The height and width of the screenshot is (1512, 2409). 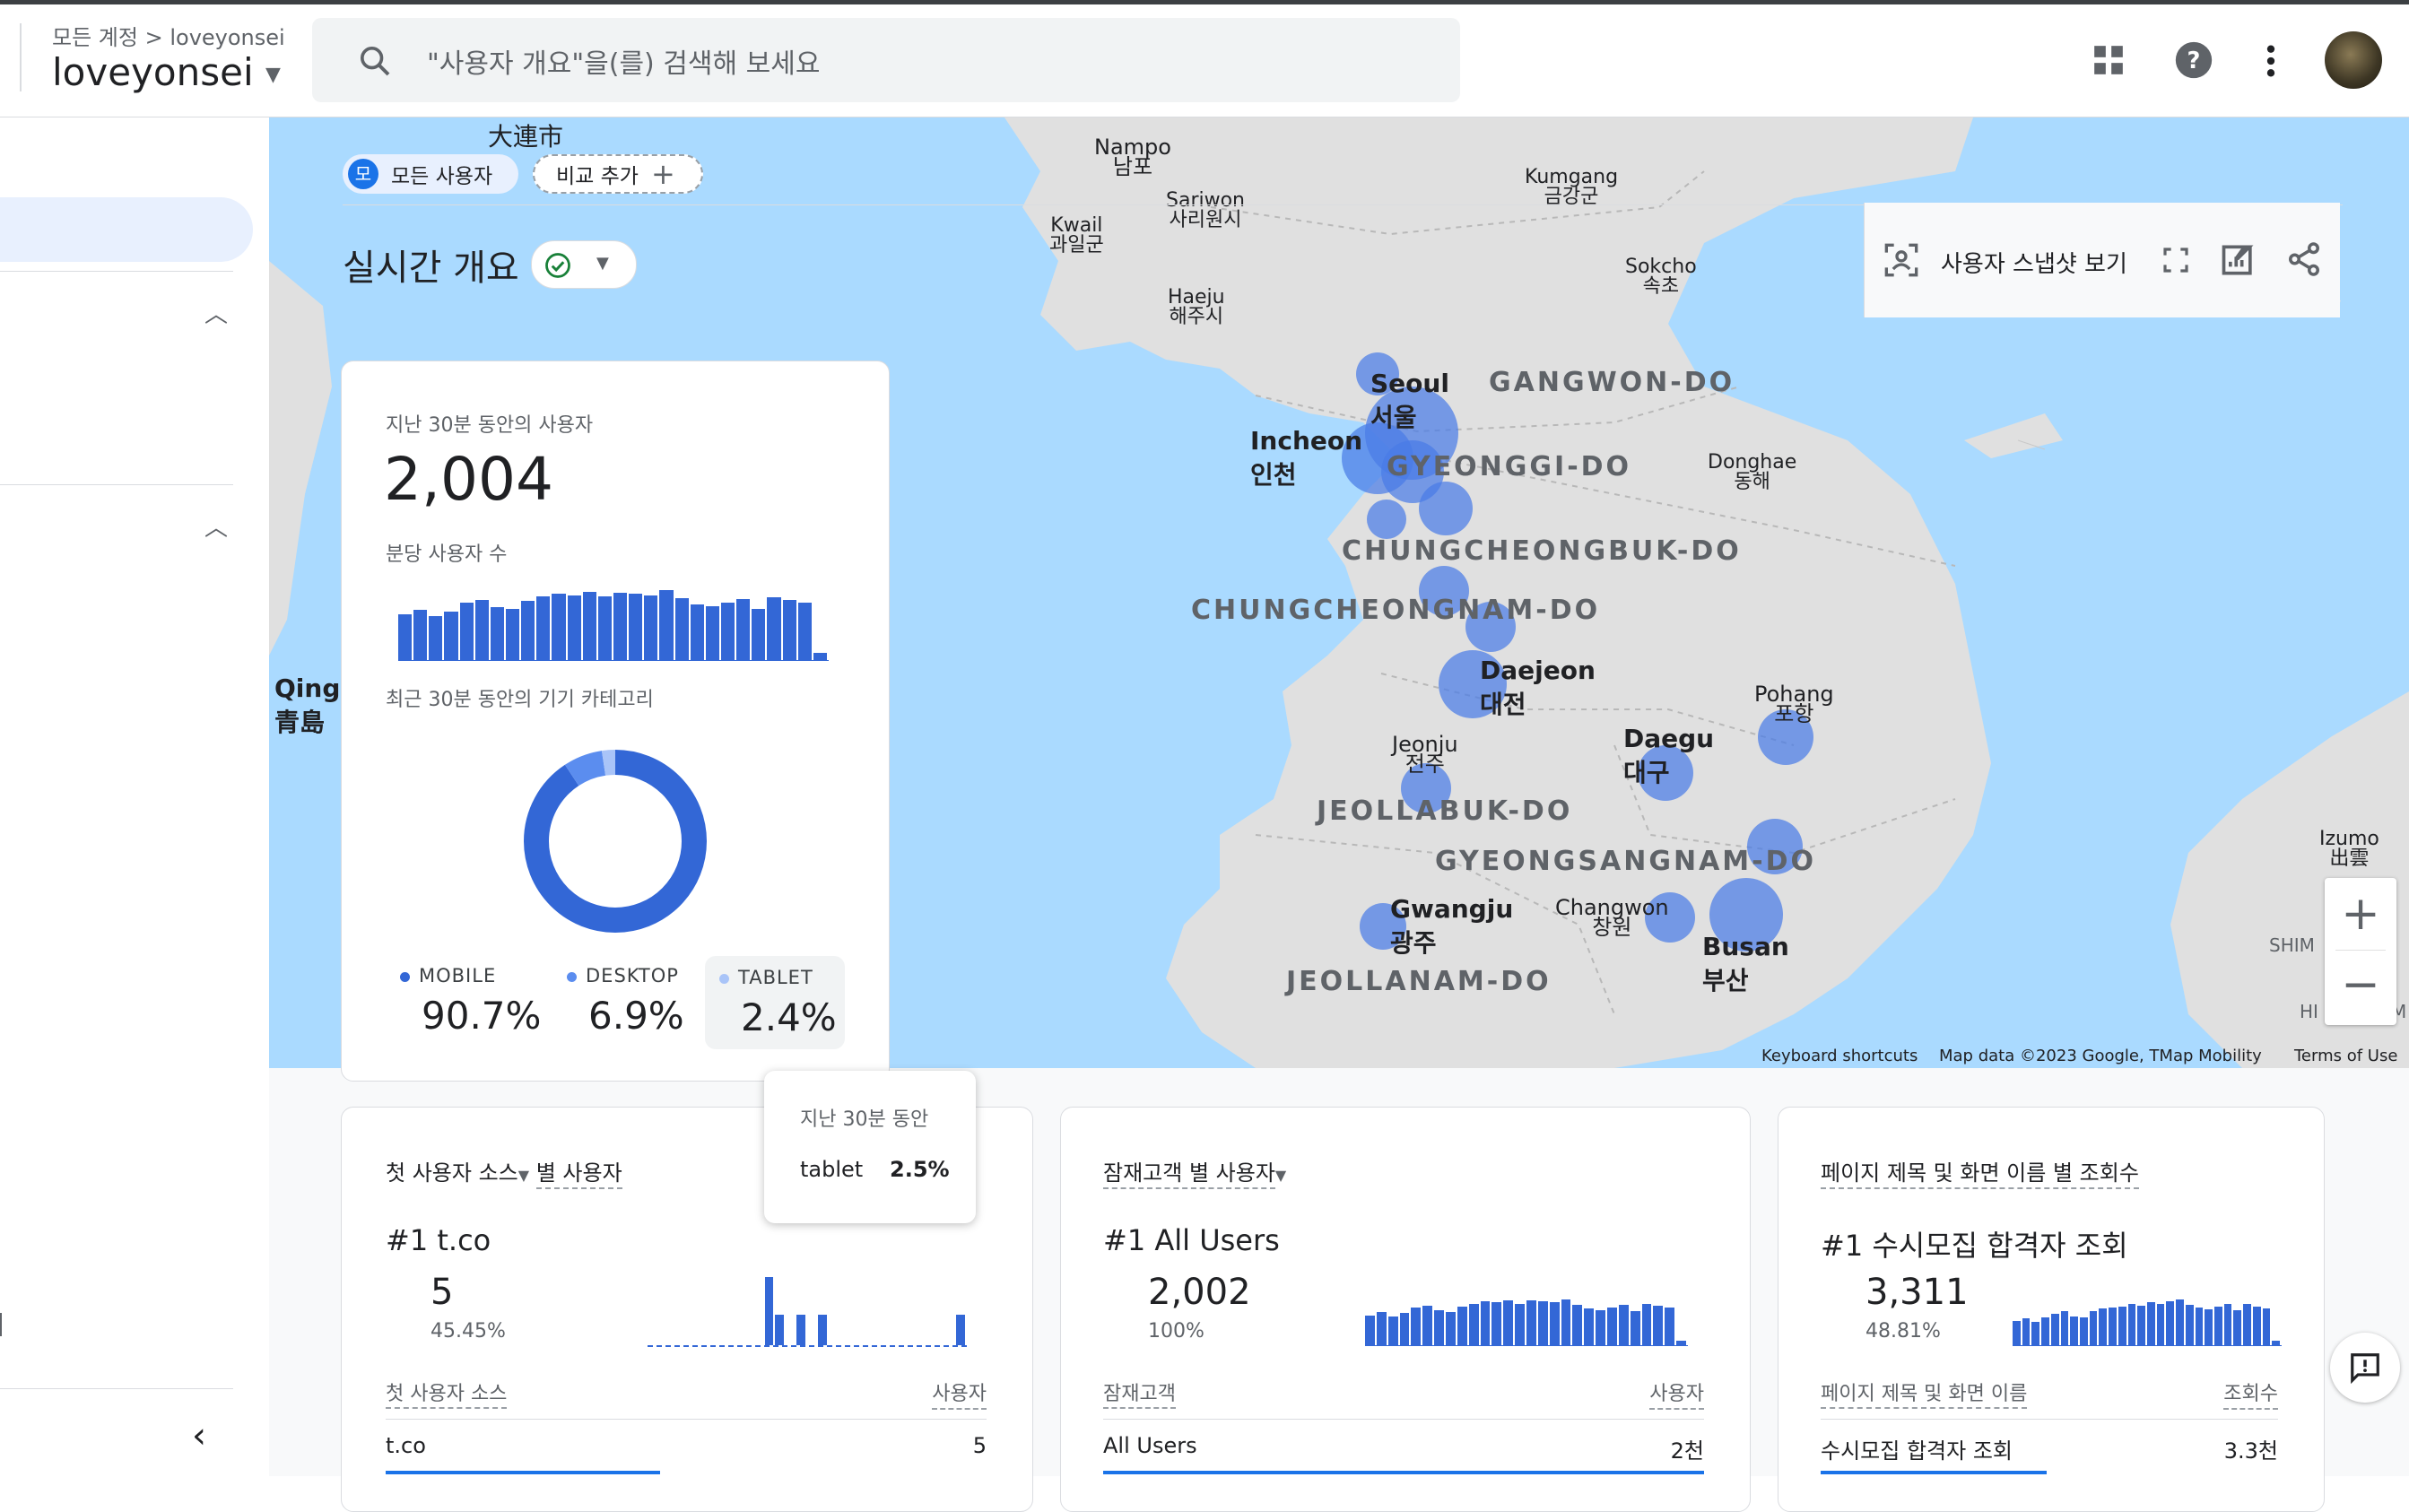 I want to click on audience-col-right: 사용자, so click(x=1676, y=1393).